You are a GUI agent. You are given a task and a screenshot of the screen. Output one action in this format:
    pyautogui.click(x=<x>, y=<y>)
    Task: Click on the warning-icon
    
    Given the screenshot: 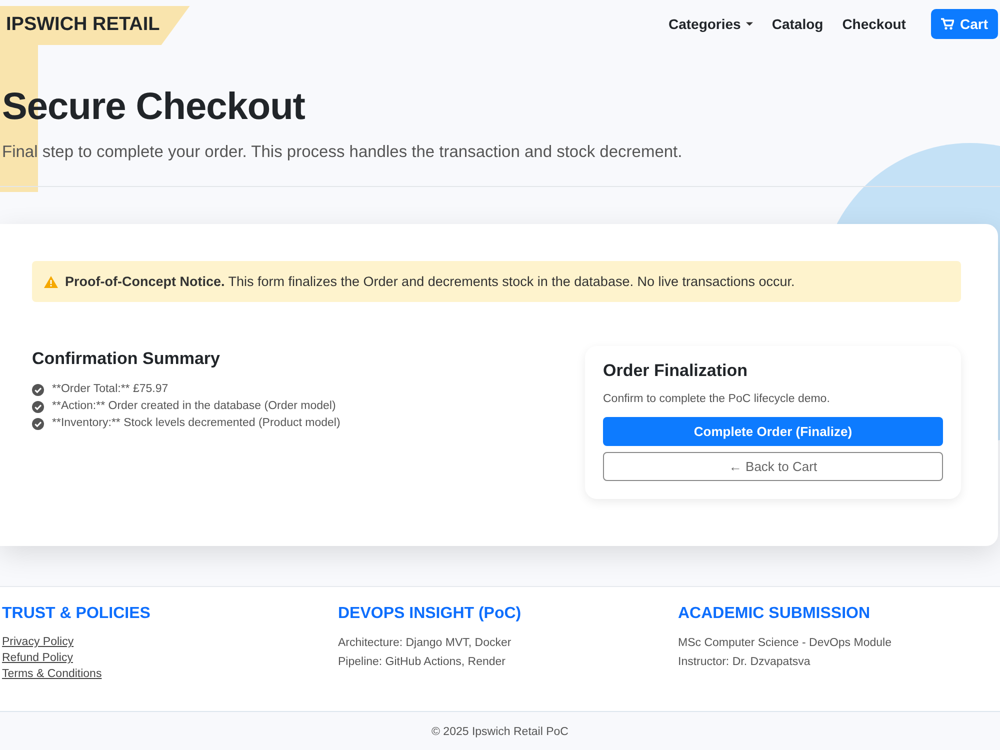 What is the action you would take?
    pyautogui.click(x=51, y=282)
    